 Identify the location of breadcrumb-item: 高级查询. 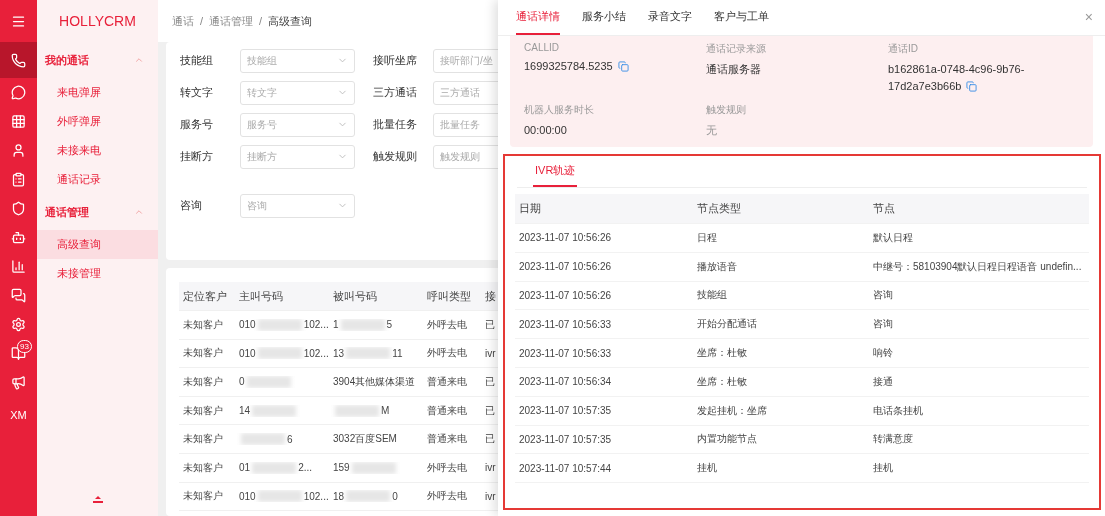
(290, 21).